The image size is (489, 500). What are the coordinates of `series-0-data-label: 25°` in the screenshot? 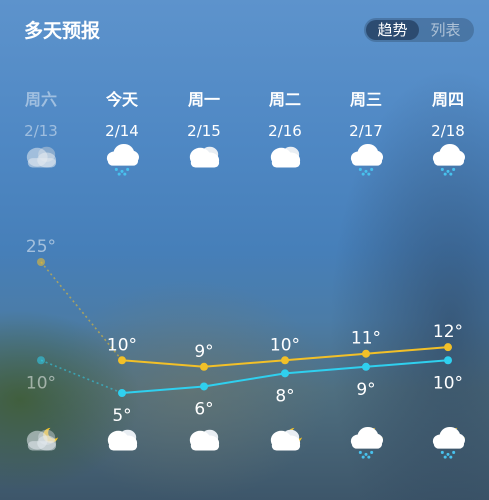 It's located at (41, 247).